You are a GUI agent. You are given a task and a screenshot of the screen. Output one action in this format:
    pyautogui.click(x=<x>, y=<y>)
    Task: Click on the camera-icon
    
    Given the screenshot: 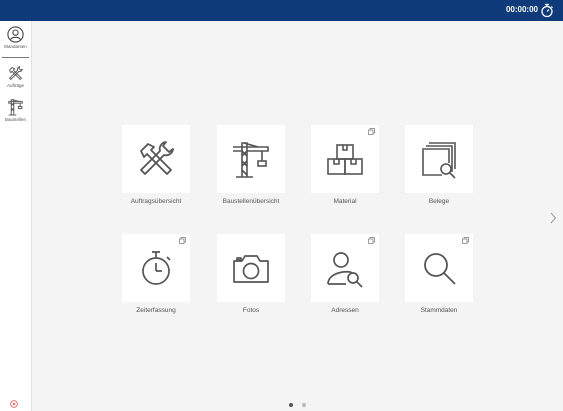 What is the action you would take?
    pyautogui.click(x=251, y=269)
    